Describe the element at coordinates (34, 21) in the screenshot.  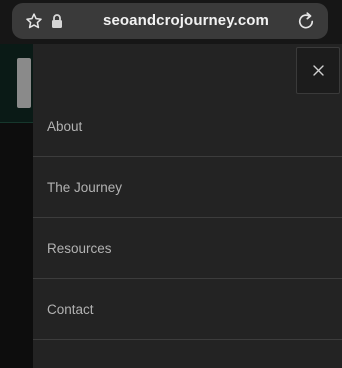
I see `star-icon` at that location.